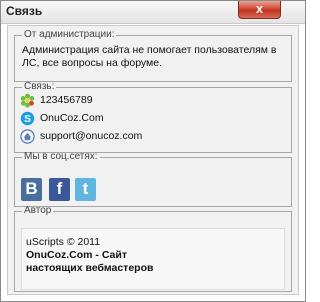  Describe the element at coordinates (39, 86) in the screenshot. I see `contact-legend: Связь:` at that location.